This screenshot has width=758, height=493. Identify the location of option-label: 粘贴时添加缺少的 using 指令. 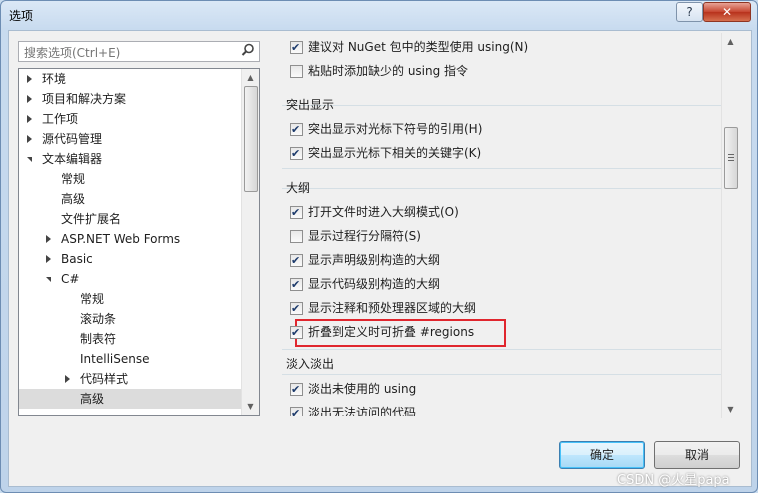
(388, 71).